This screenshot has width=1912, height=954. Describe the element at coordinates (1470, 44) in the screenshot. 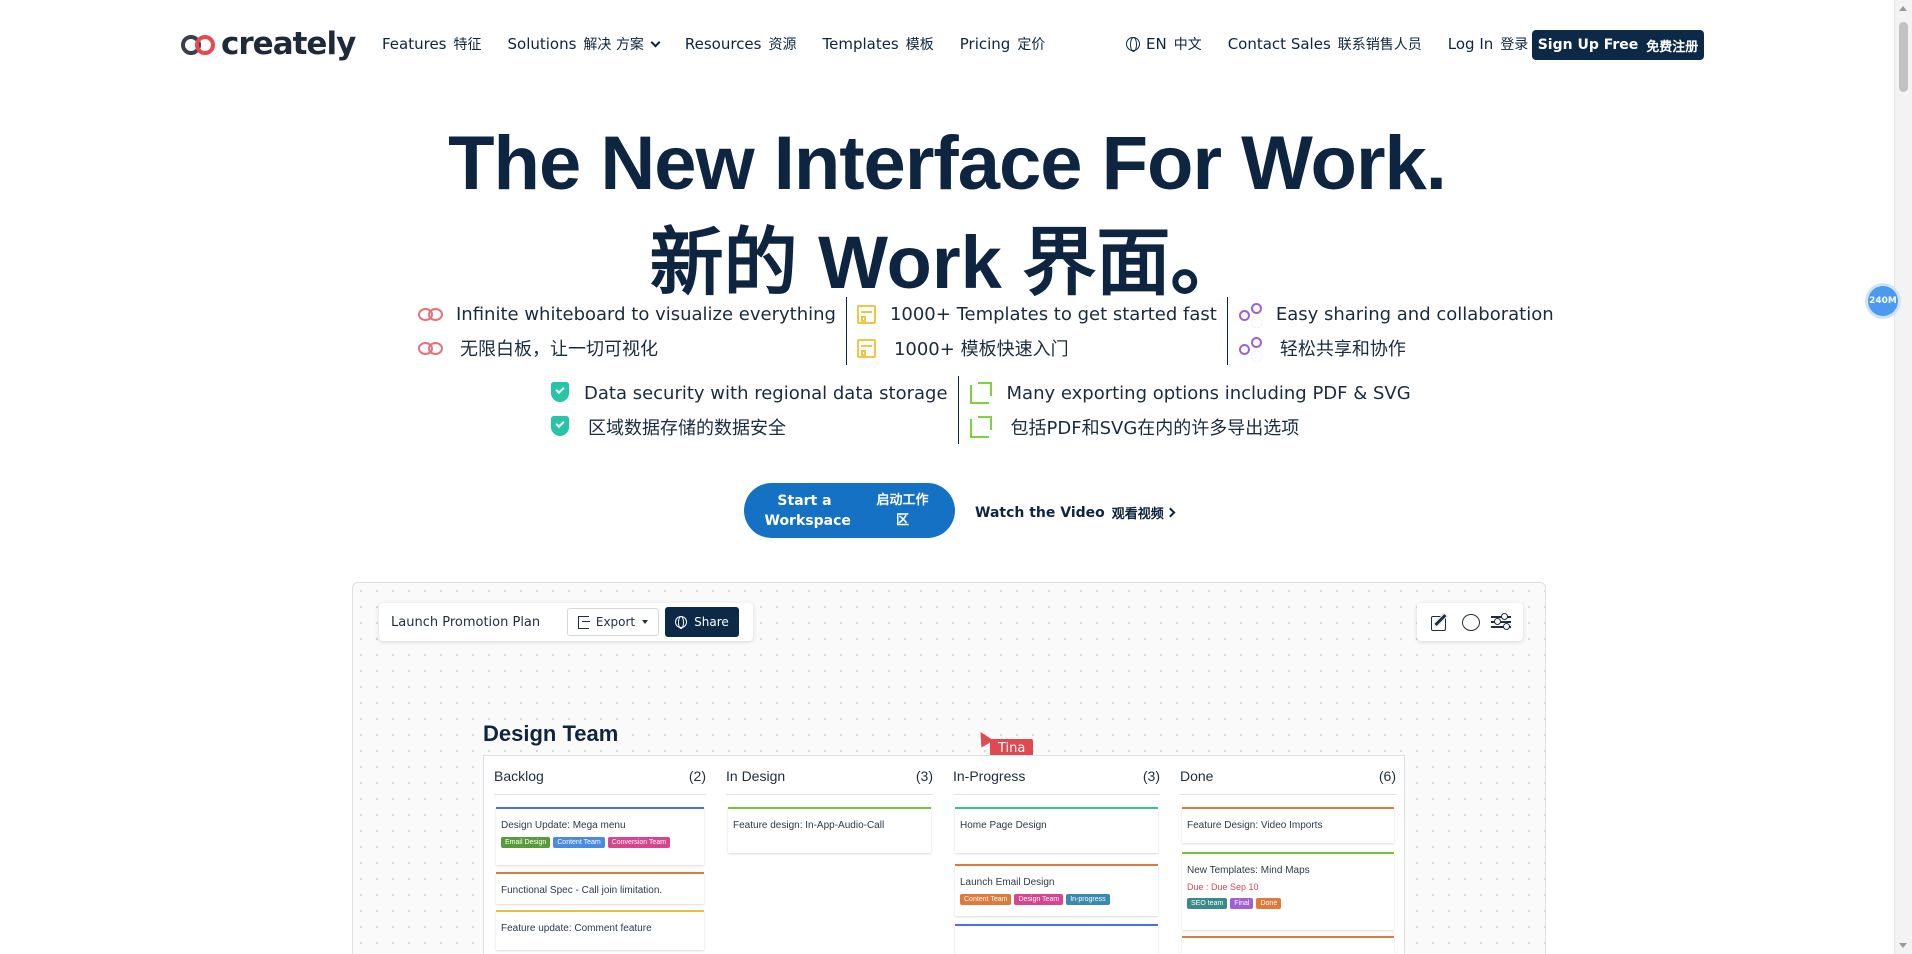

I see `login-en: Log In` at that location.